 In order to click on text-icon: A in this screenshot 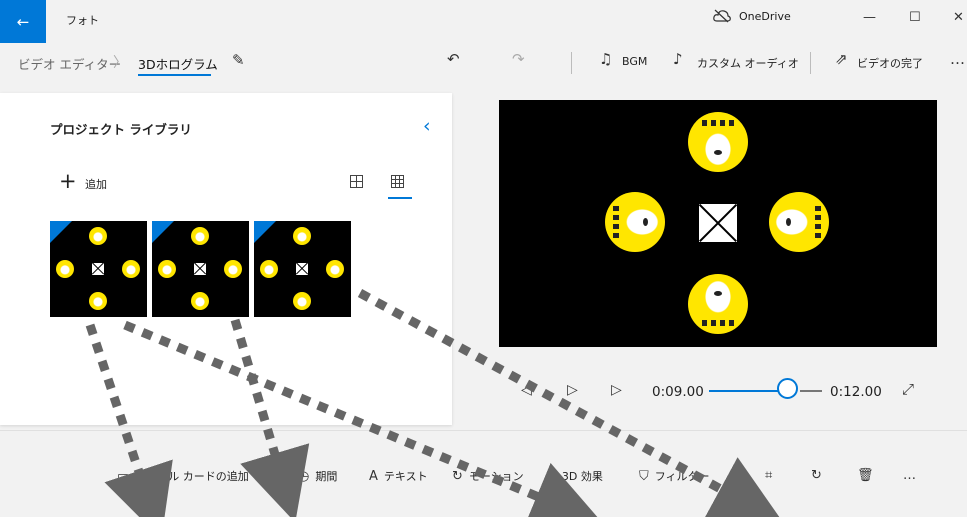, I will do `click(373, 476)`.